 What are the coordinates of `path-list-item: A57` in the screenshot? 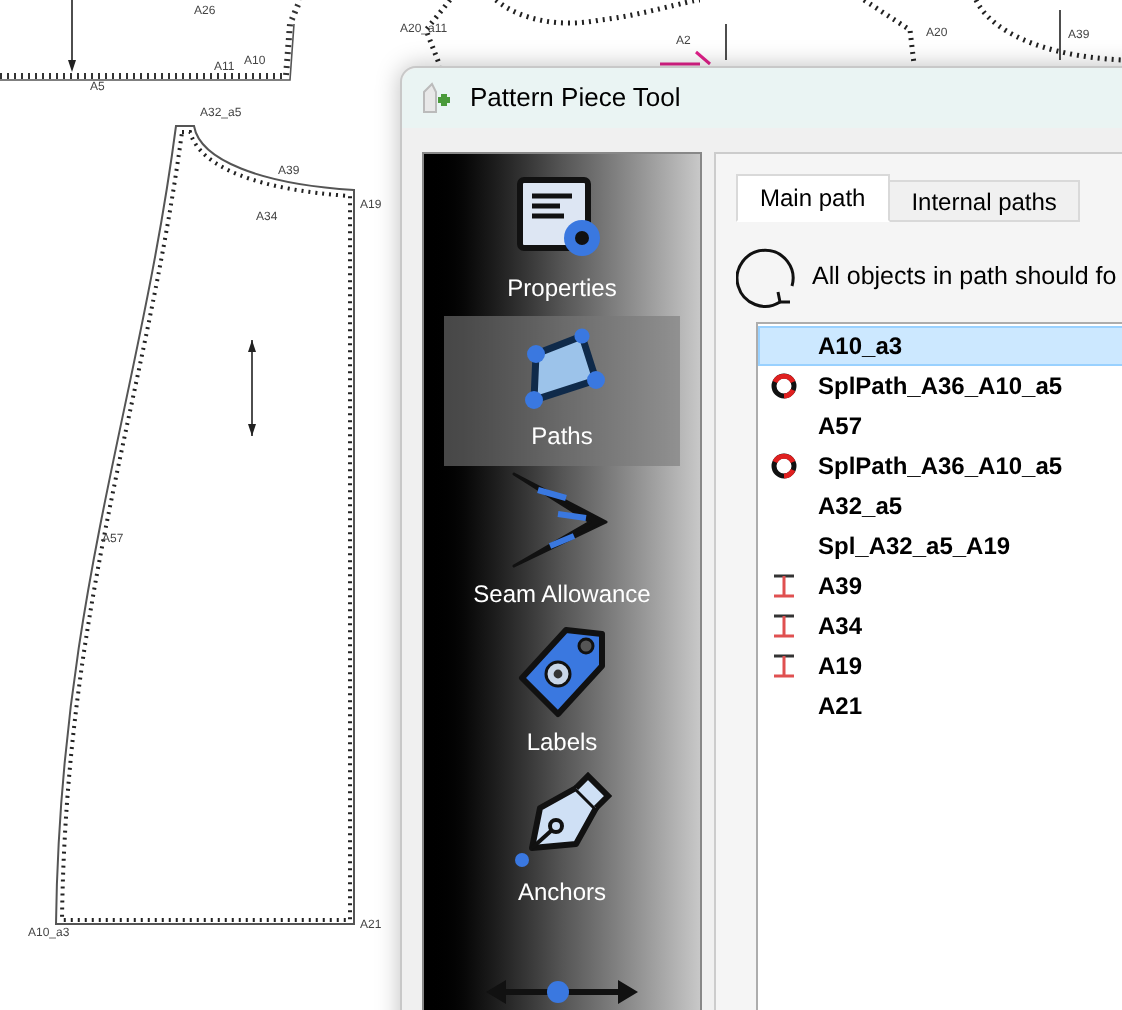 It's located at (940, 426).